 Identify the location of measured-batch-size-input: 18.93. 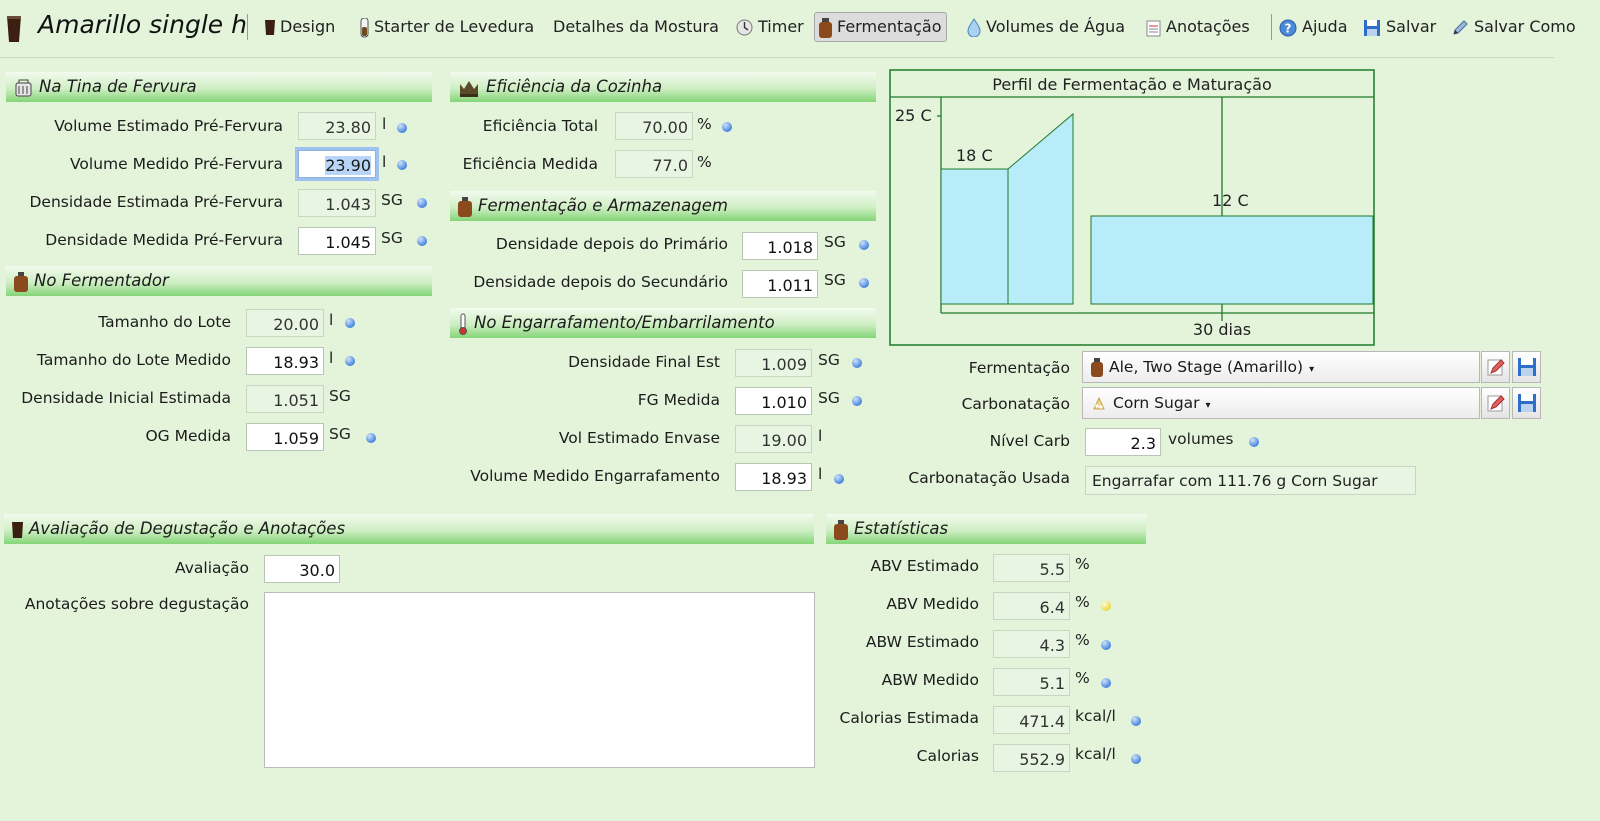
(285, 361).